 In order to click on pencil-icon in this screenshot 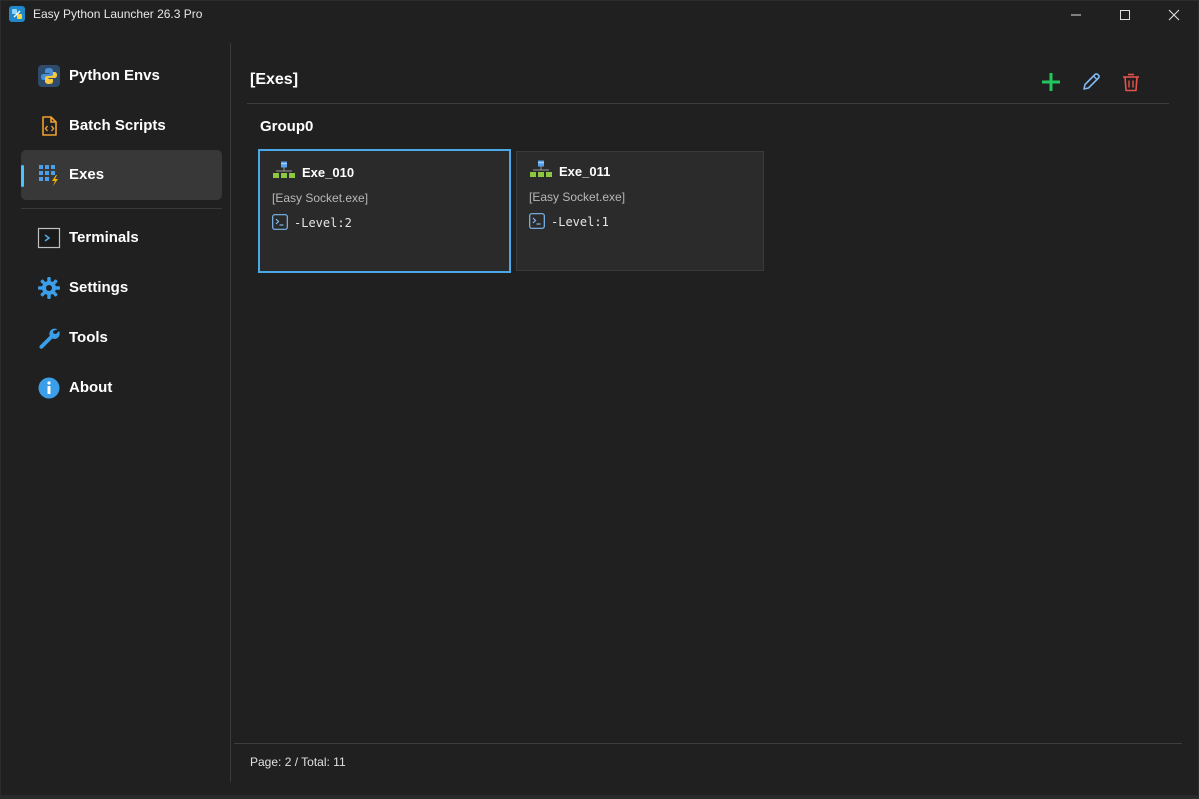, I will do `click(1091, 81)`.